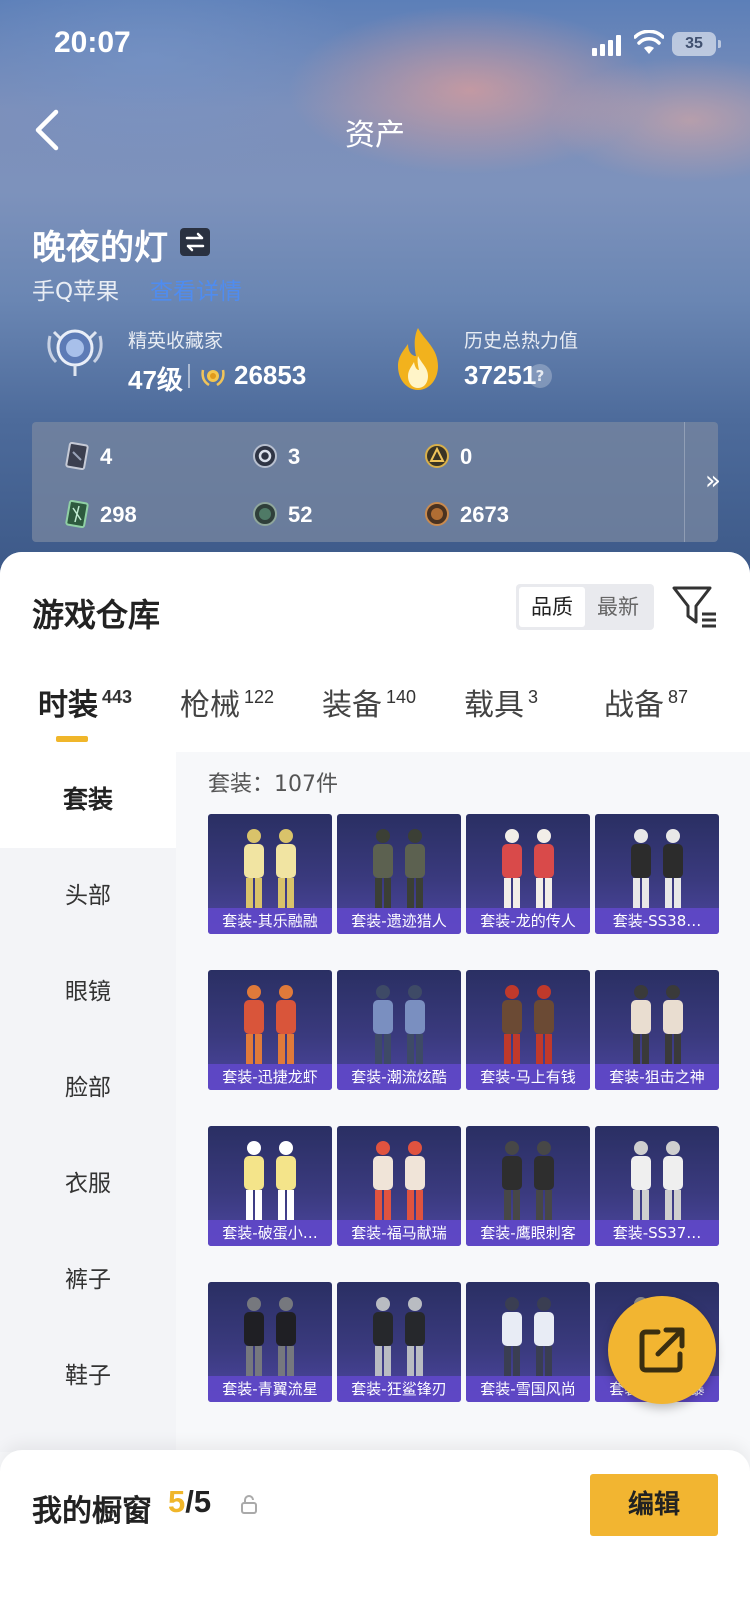 The height and width of the screenshot is (1624, 750). What do you see at coordinates (552, 607) in the screenshot?
I see `sort-quality-button: 品质` at bounding box center [552, 607].